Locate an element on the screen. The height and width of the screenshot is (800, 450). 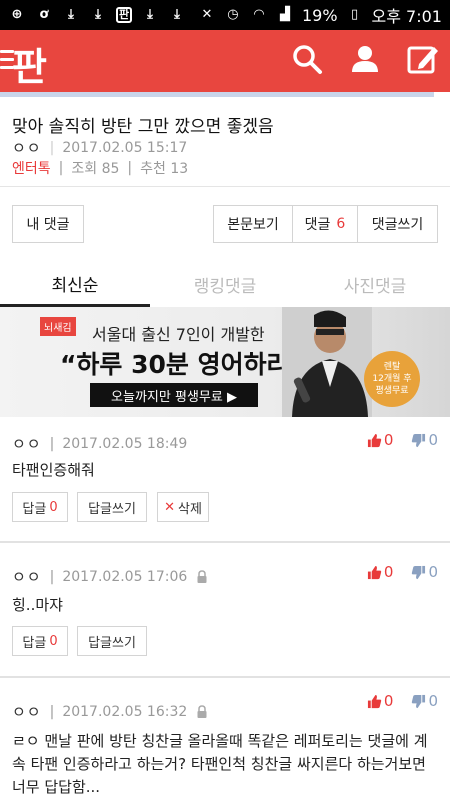
view-count: 조회 85 is located at coordinates (95, 169).